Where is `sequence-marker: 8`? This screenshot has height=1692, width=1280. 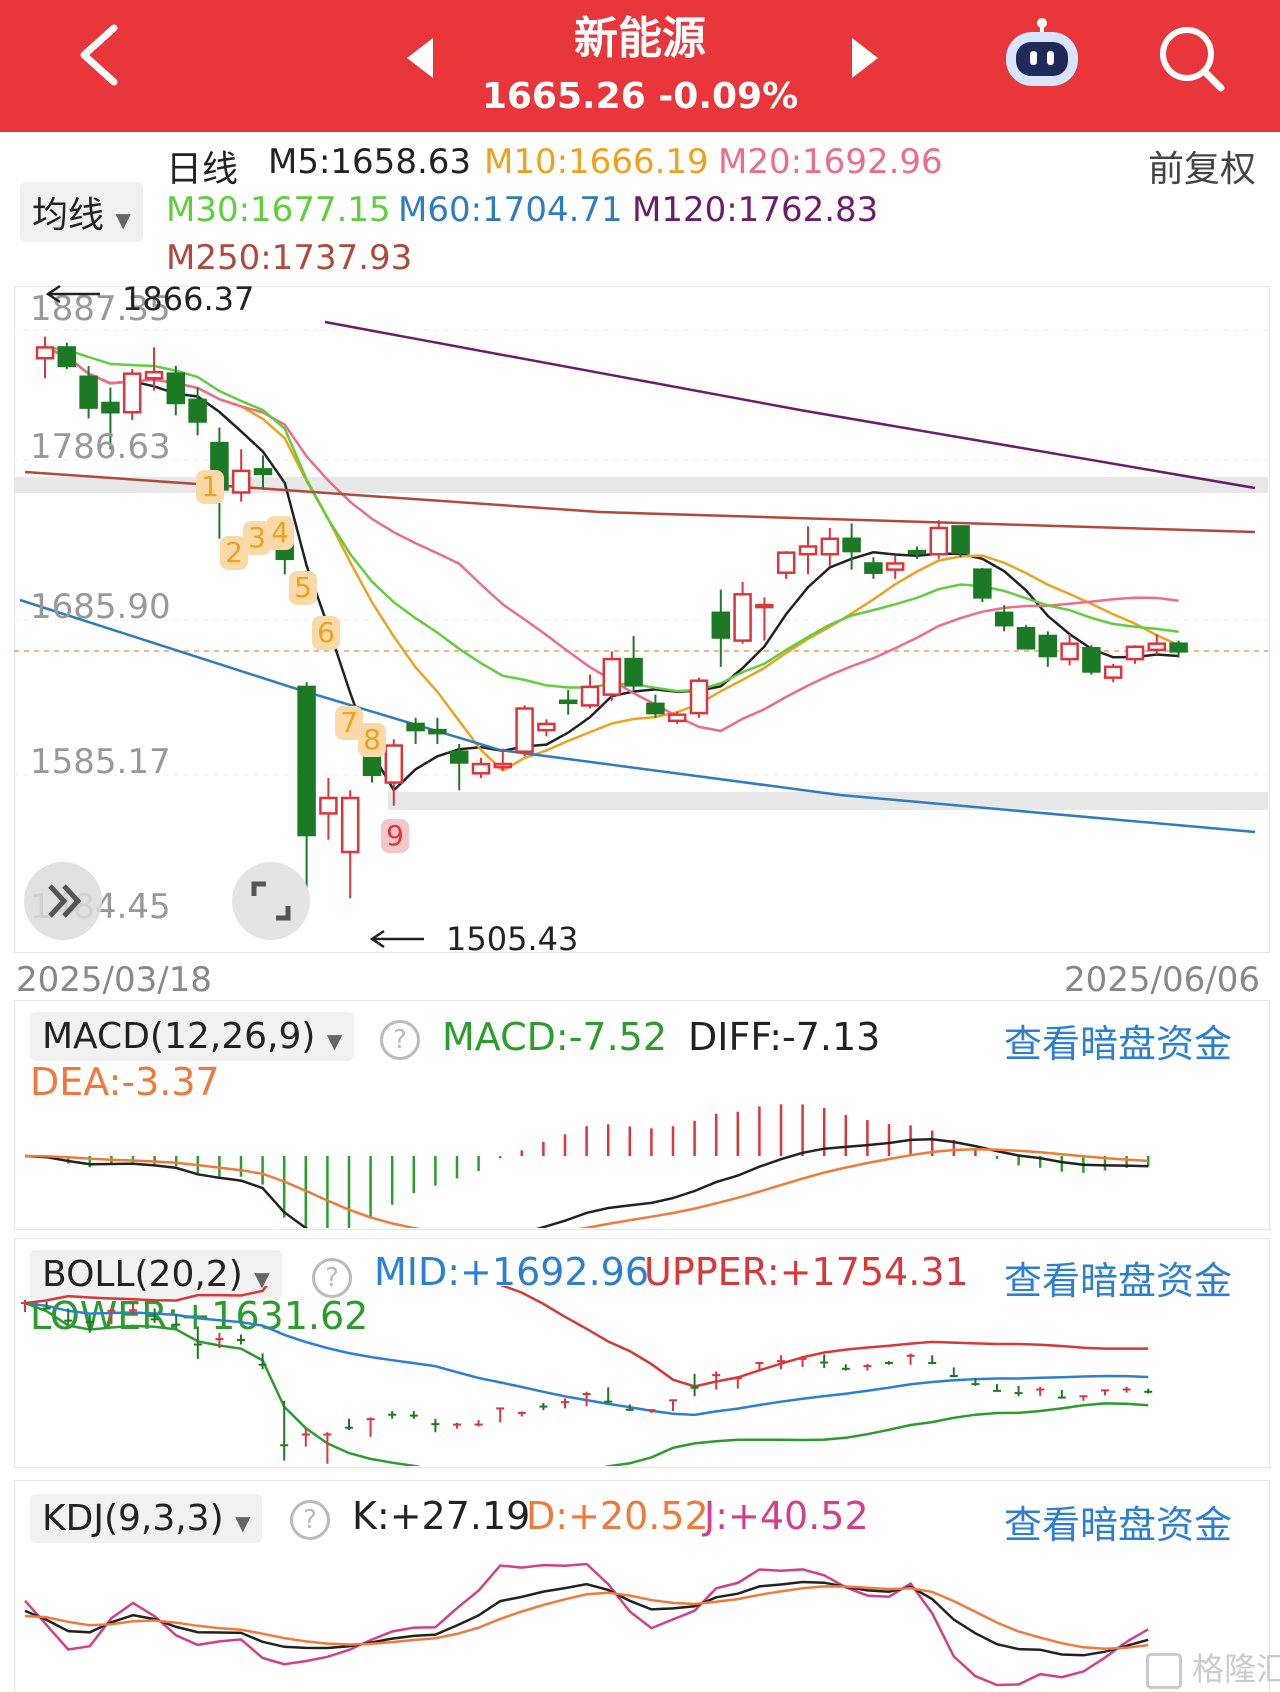
sequence-marker: 8 is located at coordinates (372, 740).